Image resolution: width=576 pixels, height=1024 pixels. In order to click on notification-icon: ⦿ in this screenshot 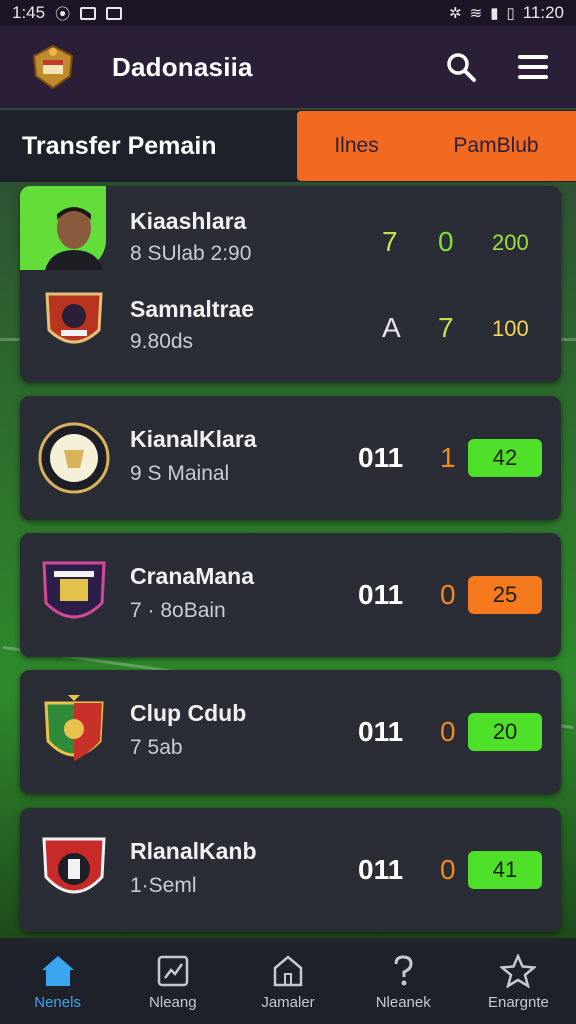, I will do `click(63, 14)`.